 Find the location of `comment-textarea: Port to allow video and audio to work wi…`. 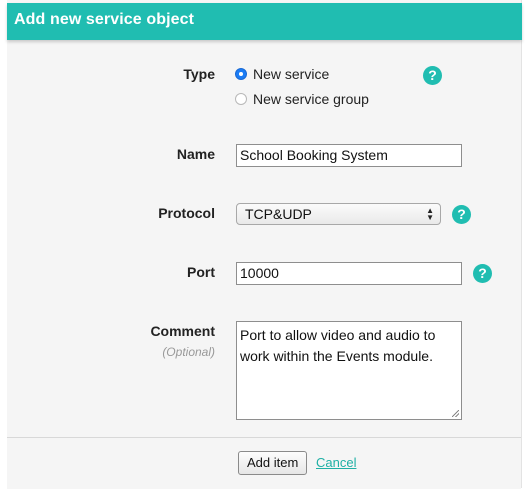

comment-textarea: Port to allow video and audio to work wi… is located at coordinates (349, 370).